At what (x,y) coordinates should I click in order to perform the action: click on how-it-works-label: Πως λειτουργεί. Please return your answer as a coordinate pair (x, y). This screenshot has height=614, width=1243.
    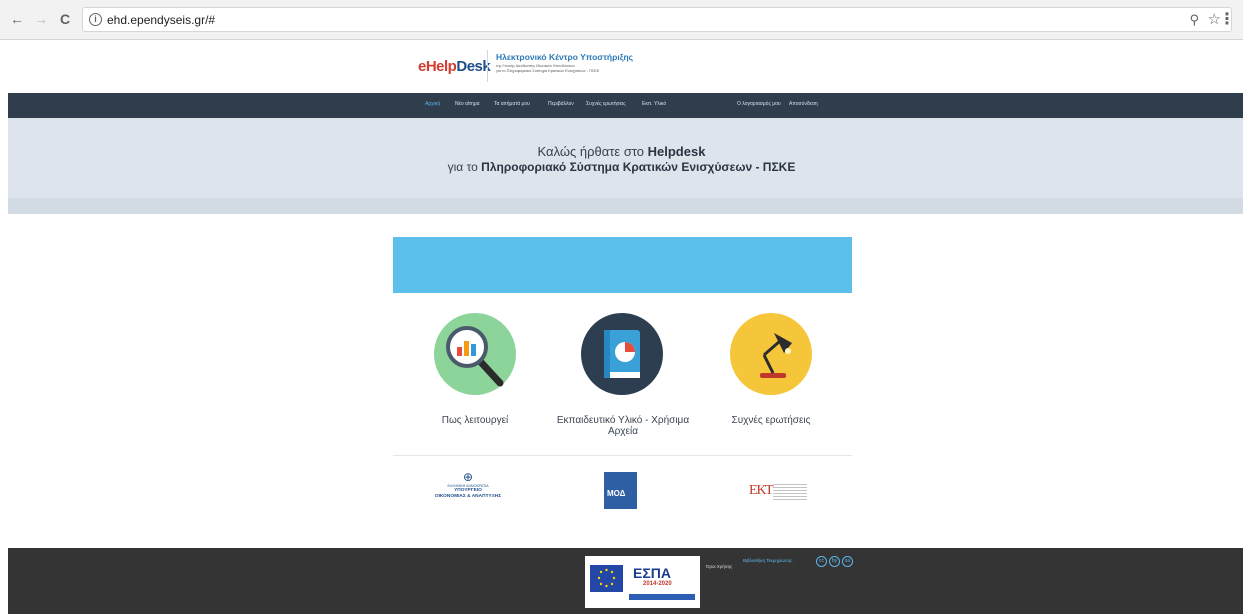
    Looking at the image, I should click on (475, 420).